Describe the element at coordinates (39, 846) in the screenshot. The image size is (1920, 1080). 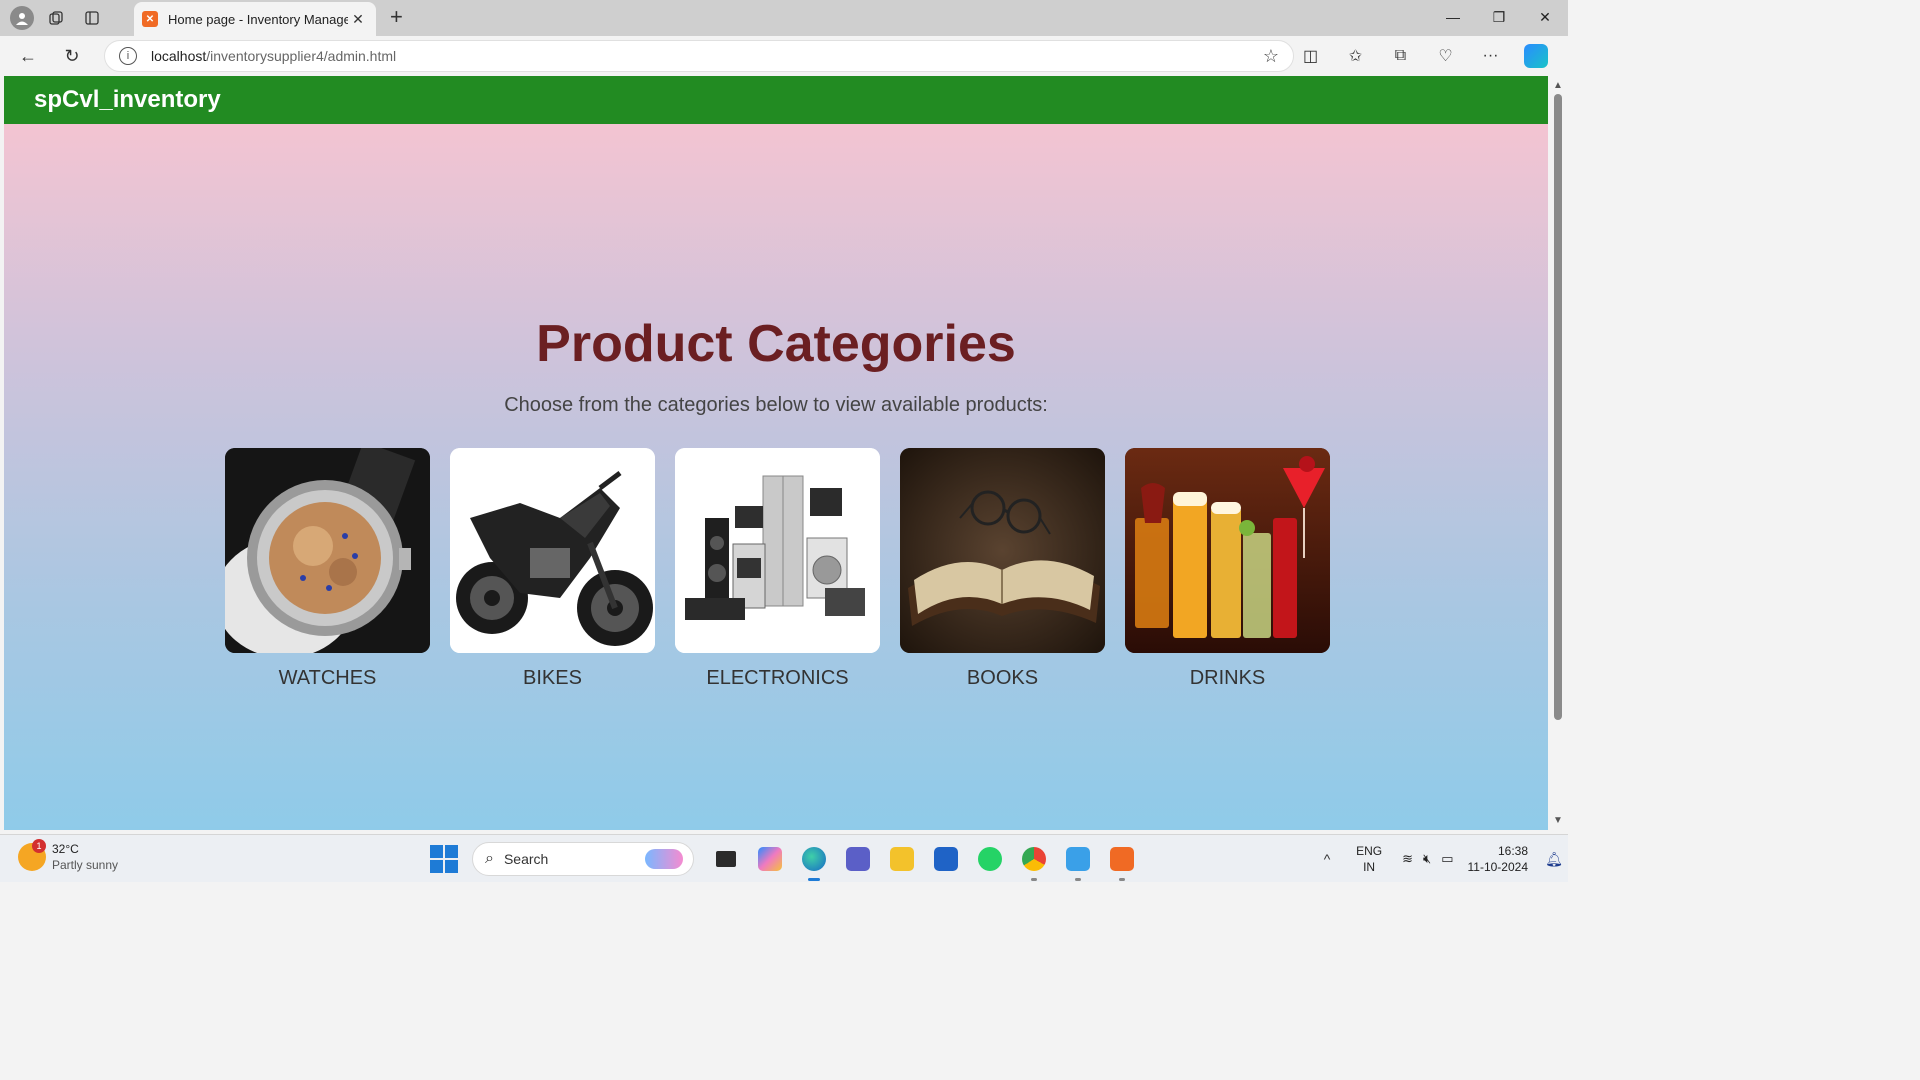
I see `notification-badge: 1` at that location.